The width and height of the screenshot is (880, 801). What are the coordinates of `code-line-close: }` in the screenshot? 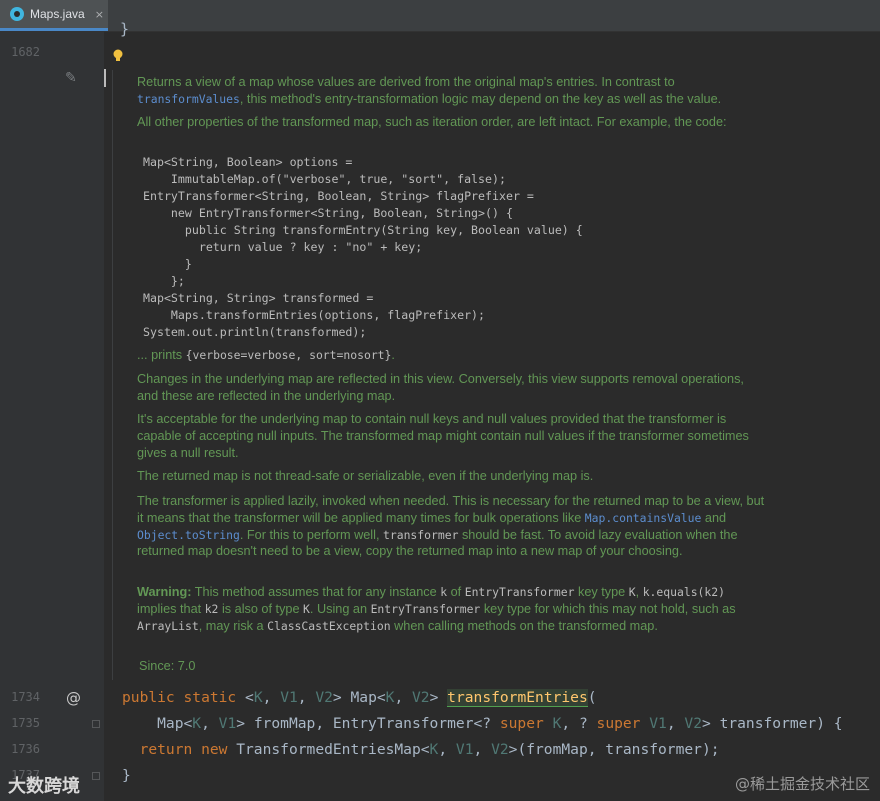 It's located at (126, 775).